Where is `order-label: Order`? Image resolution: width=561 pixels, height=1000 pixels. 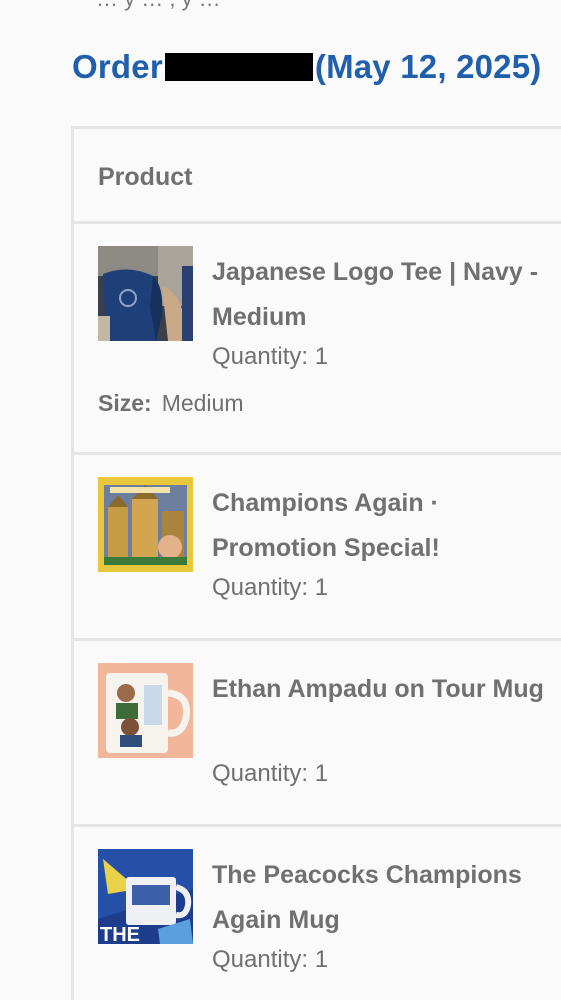 order-label: Order is located at coordinates (117, 66).